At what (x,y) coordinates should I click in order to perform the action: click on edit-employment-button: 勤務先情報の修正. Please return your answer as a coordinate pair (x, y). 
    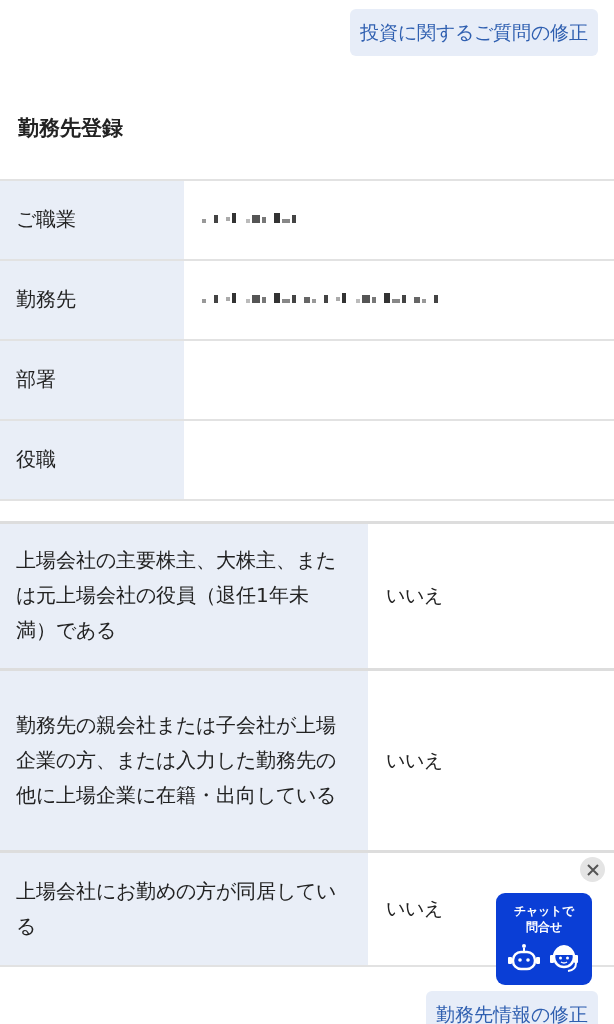
    Looking at the image, I should click on (512, 1007).